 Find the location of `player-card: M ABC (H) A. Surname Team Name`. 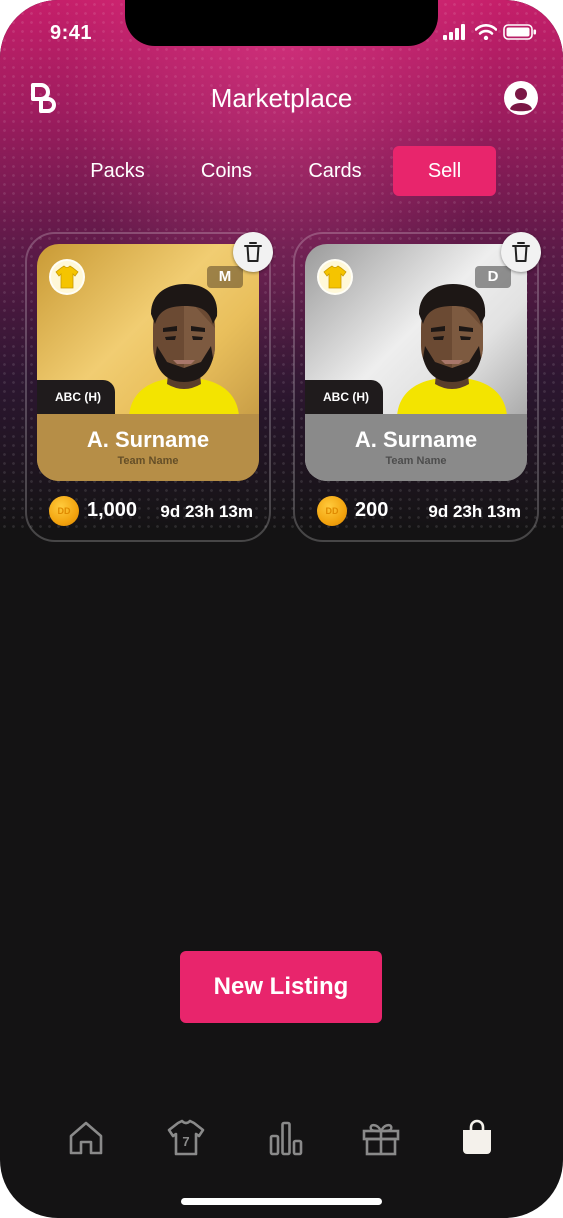

player-card: M ABC (H) A. Surname Team Name is located at coordinates (148, 362).